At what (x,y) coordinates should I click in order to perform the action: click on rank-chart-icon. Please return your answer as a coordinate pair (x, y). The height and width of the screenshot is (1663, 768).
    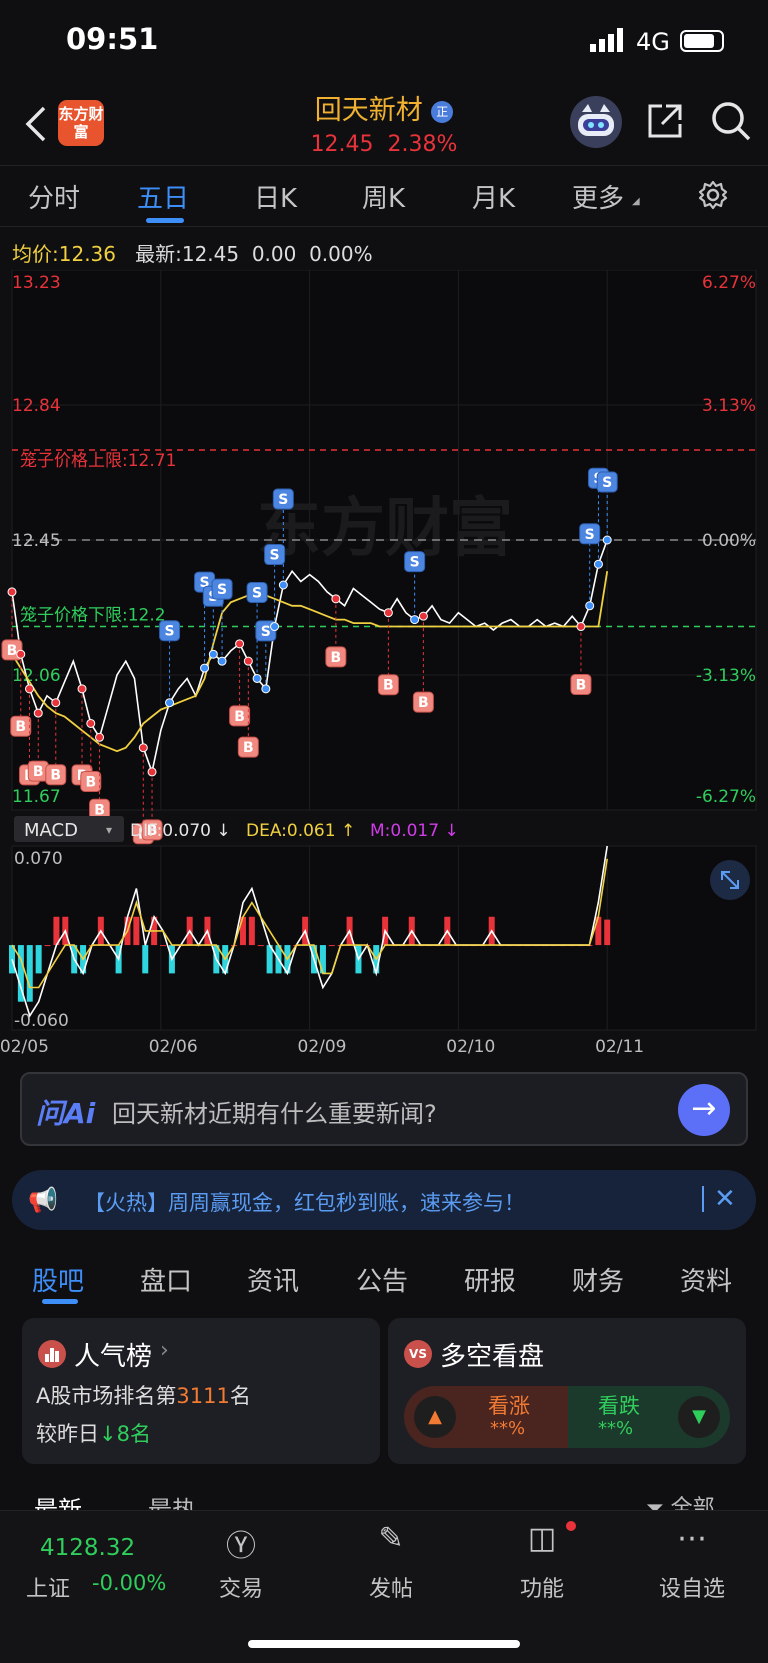
    Looking at the image, I should click on (52, 1354).